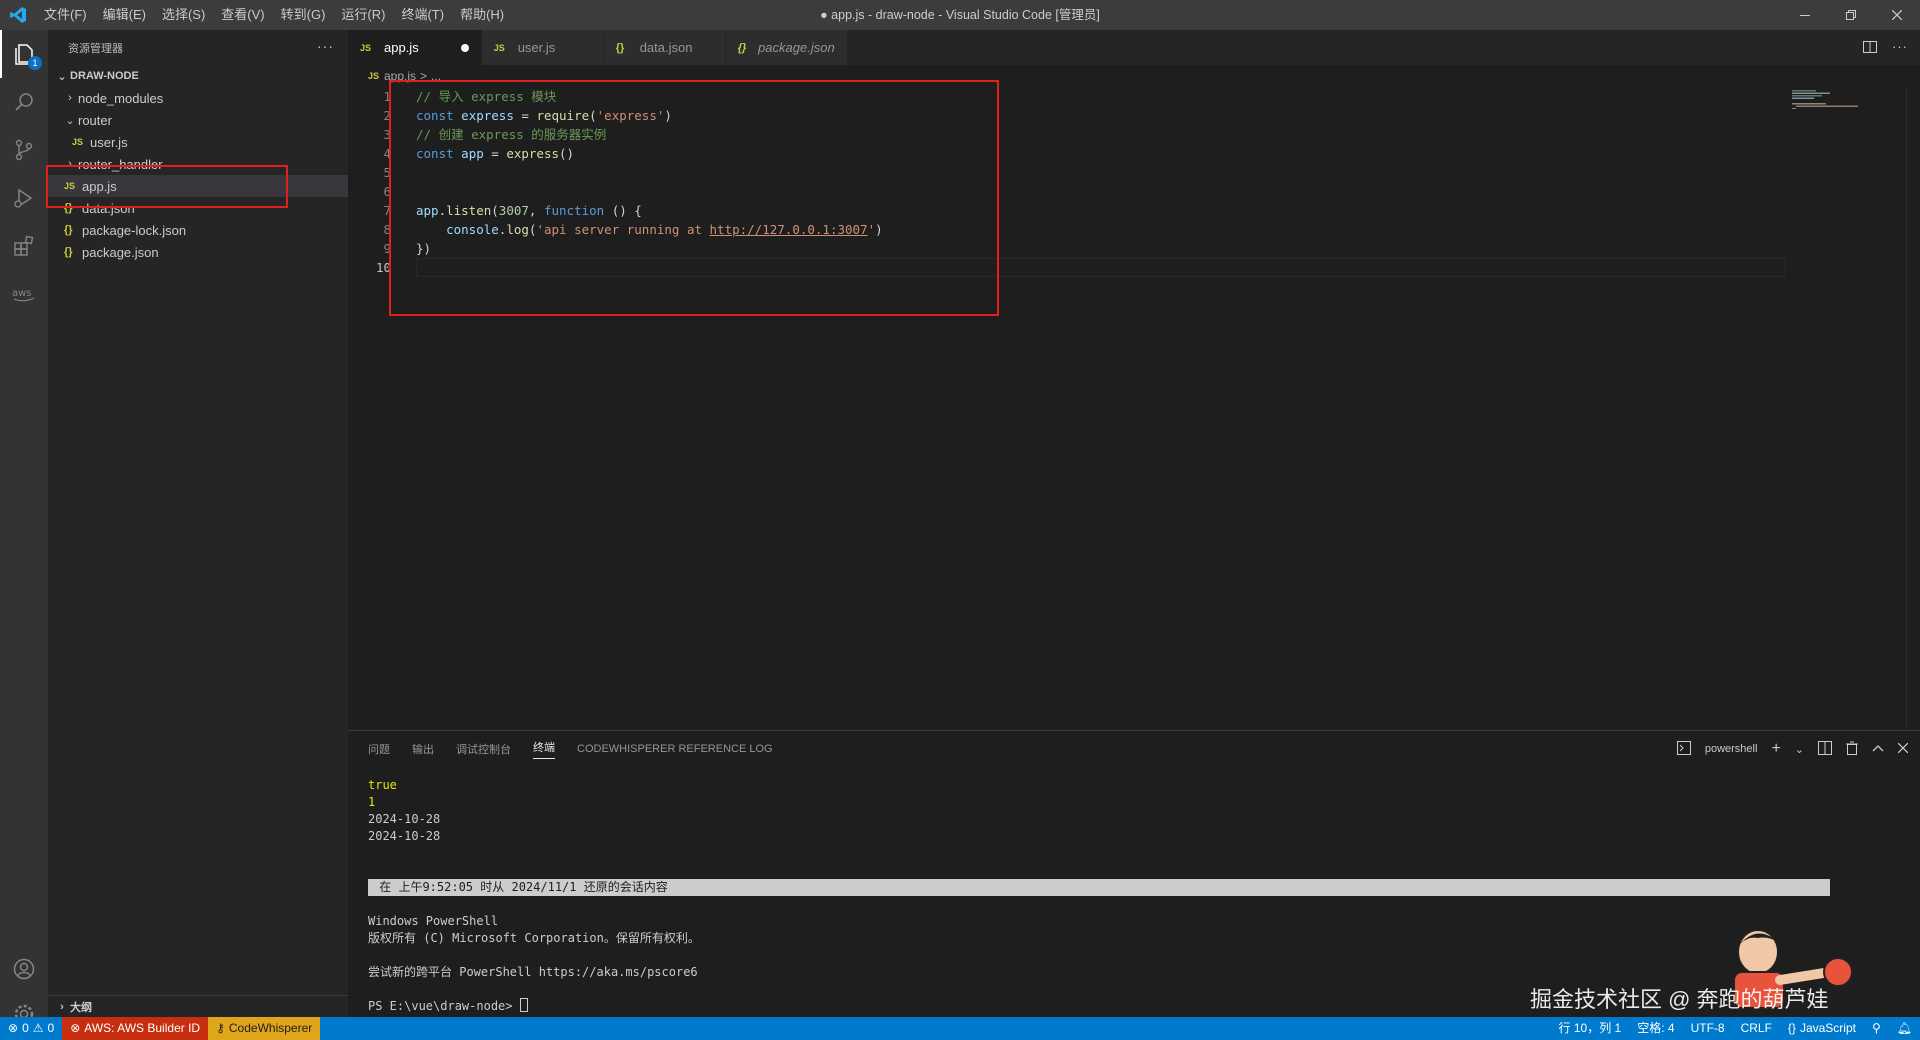 The height and width of the screenshot is (1040, 1920). Describe the element at coordinates (24, 198) in the screenshot. I see `run-debug-icon` at that location.